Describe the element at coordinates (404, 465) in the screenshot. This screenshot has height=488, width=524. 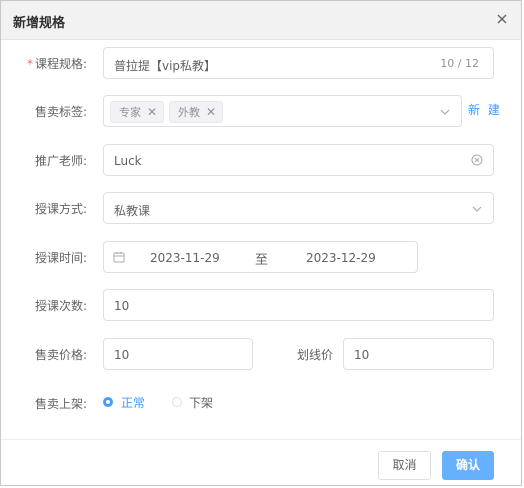
I see `cancel-button: 取消` at that location.